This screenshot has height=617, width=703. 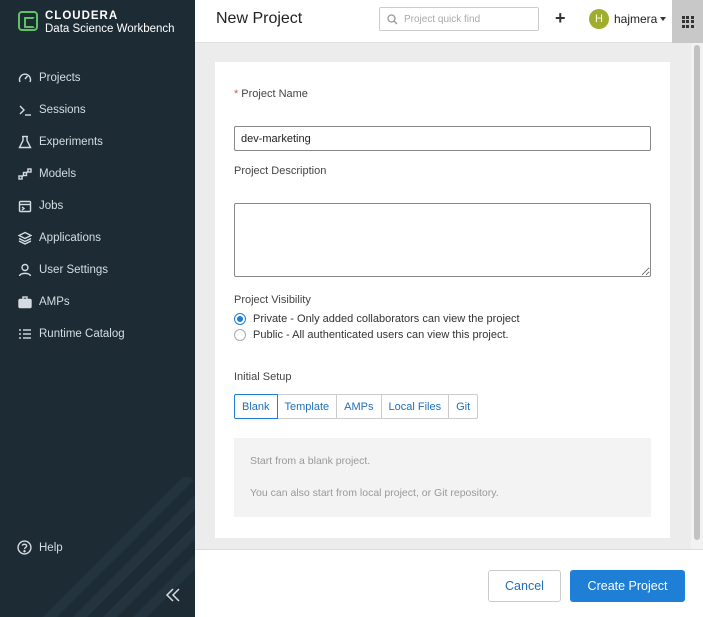 I want to click on sidebar-item-jobs: Jobs, so click(x=97, y=206).